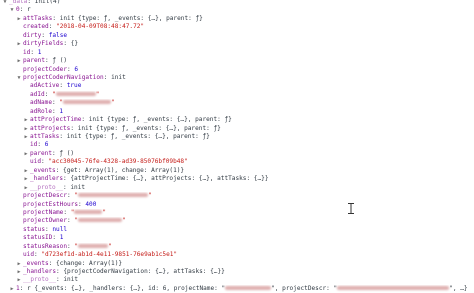  What do you see at coordinates (38, 18) in the screenshot?
I see `property-key: attTasks` at bounding box center [38, 18].